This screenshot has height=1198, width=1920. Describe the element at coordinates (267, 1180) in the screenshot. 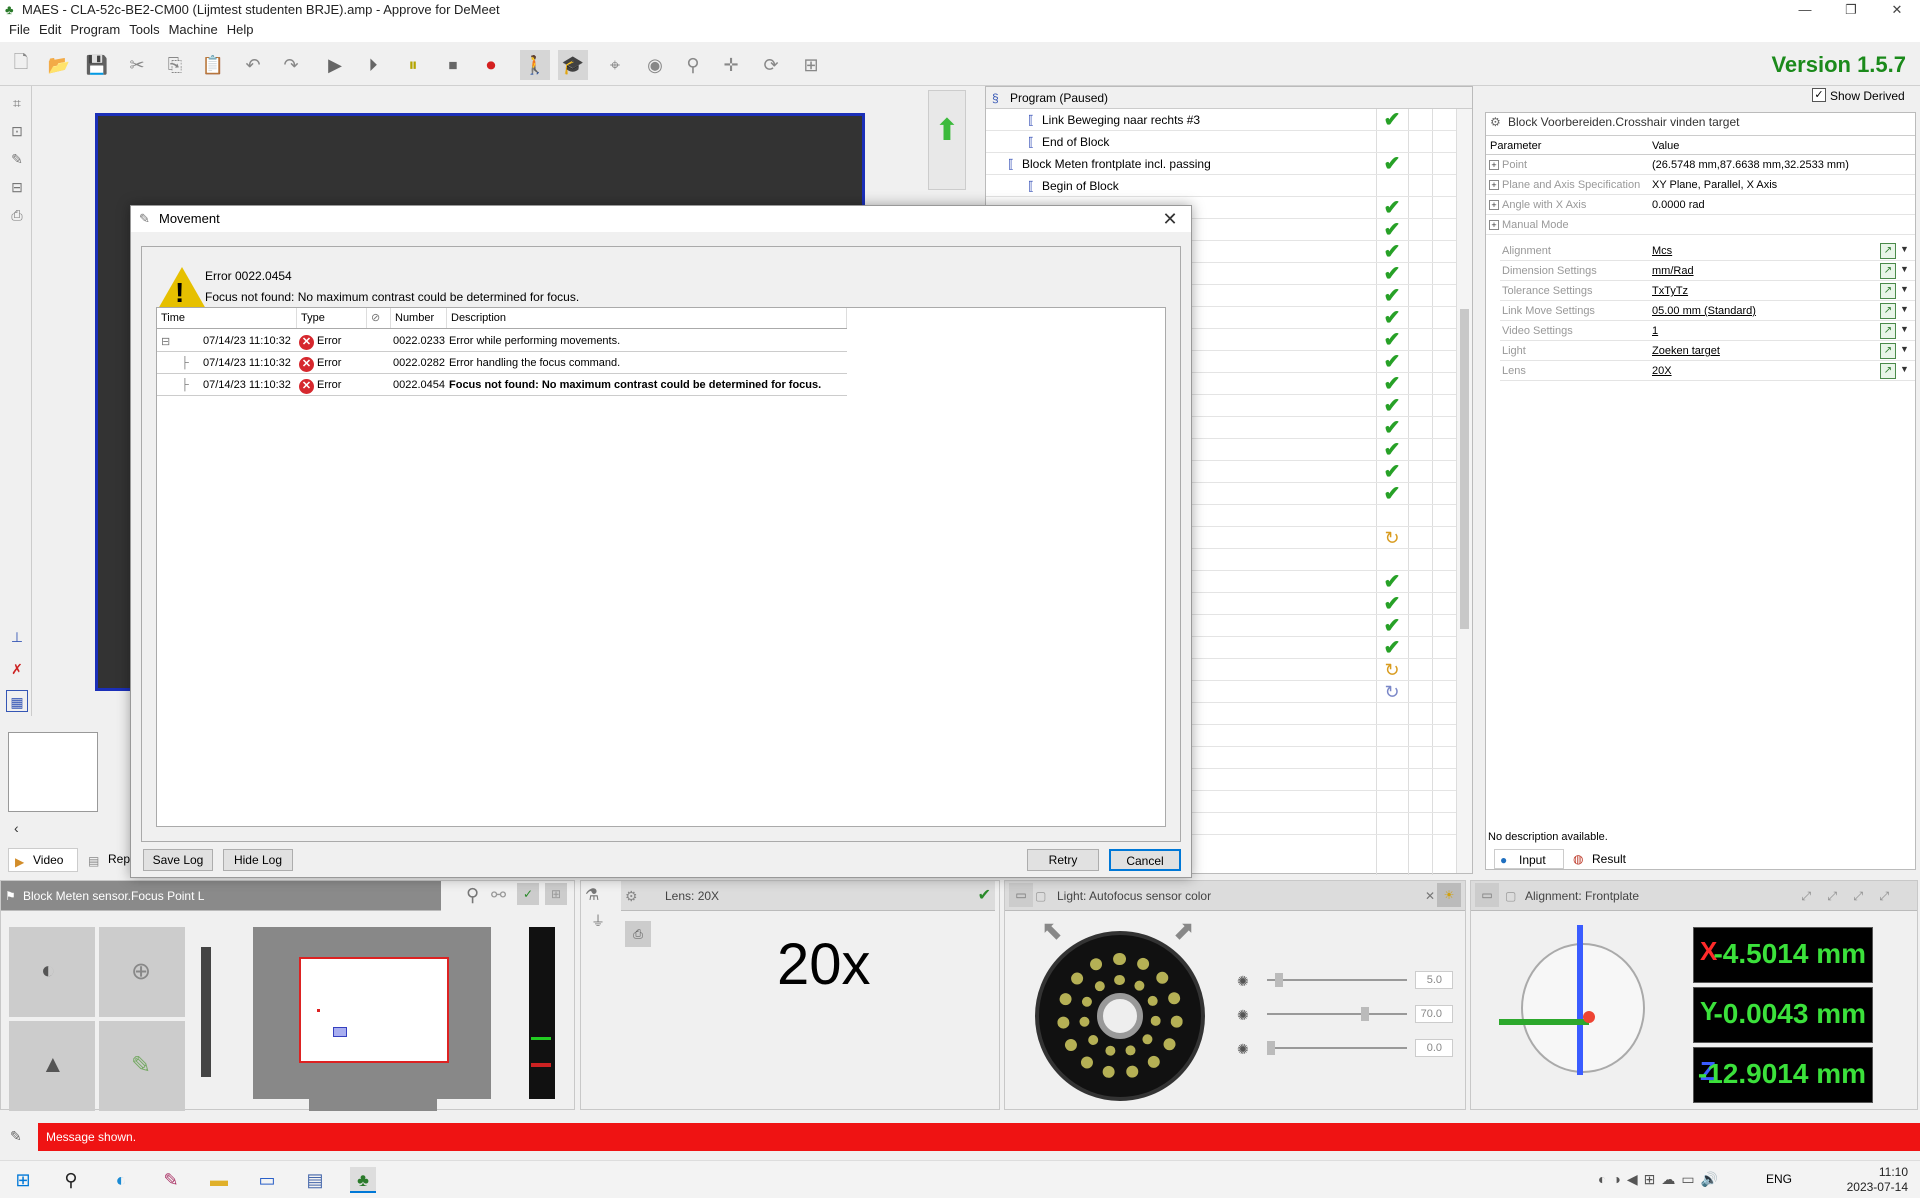

I see `remote-desktop-icon: ▭` at that location.